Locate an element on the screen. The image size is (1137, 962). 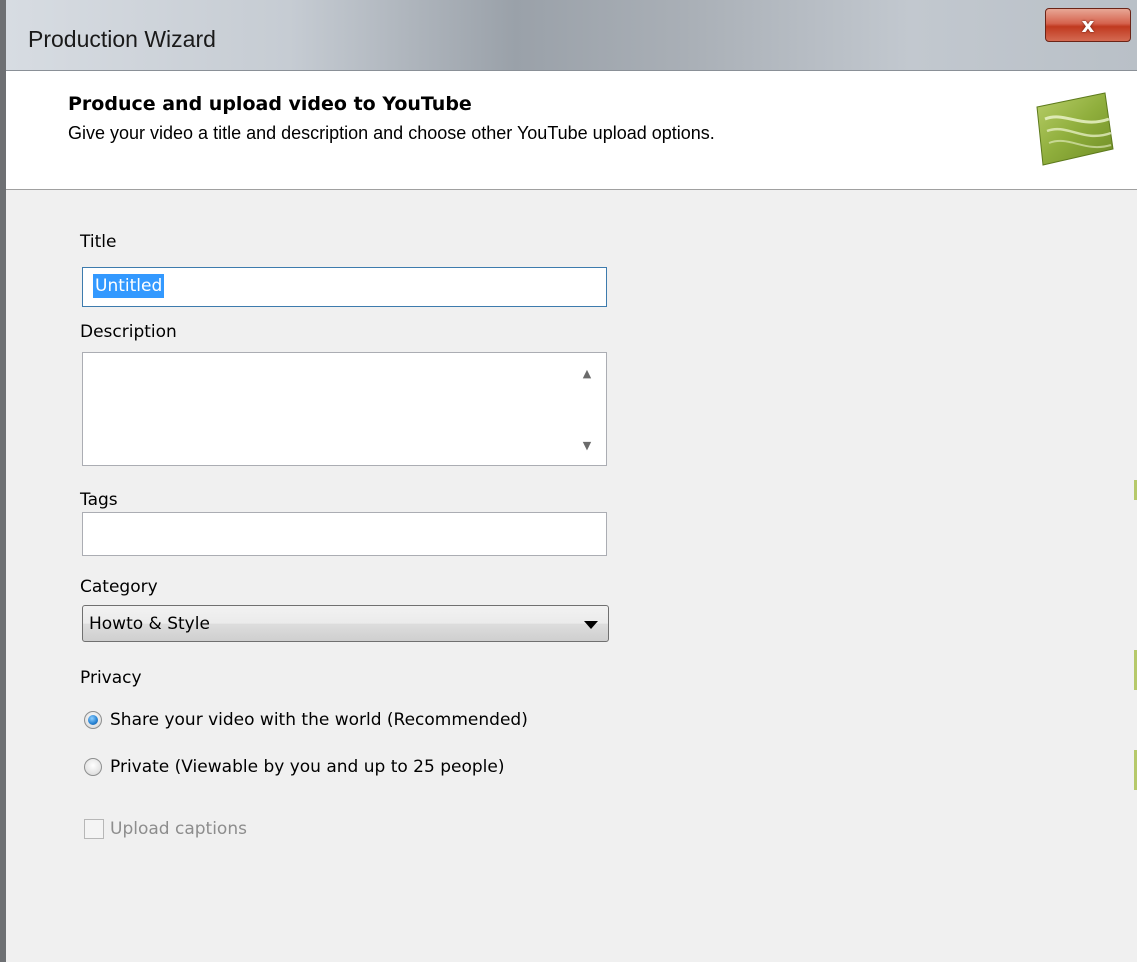
title-bar: Production Wizard x is located at coordinates (571, 35).